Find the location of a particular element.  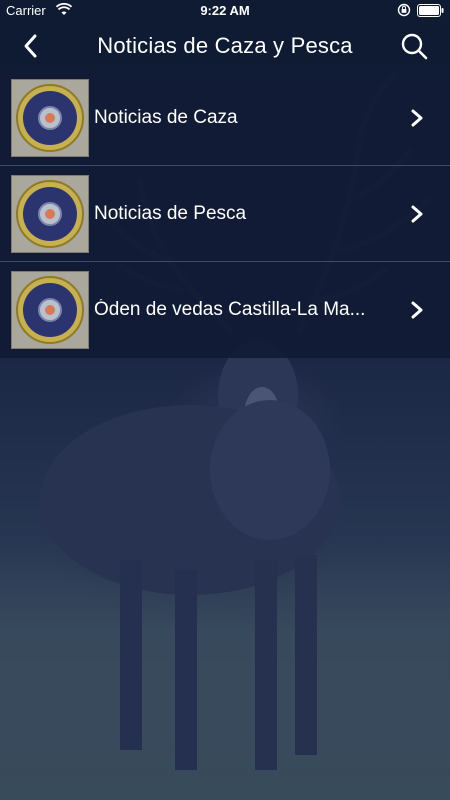

status-bar: Carrier 9:22 AM is located at coordinates (225, 11).